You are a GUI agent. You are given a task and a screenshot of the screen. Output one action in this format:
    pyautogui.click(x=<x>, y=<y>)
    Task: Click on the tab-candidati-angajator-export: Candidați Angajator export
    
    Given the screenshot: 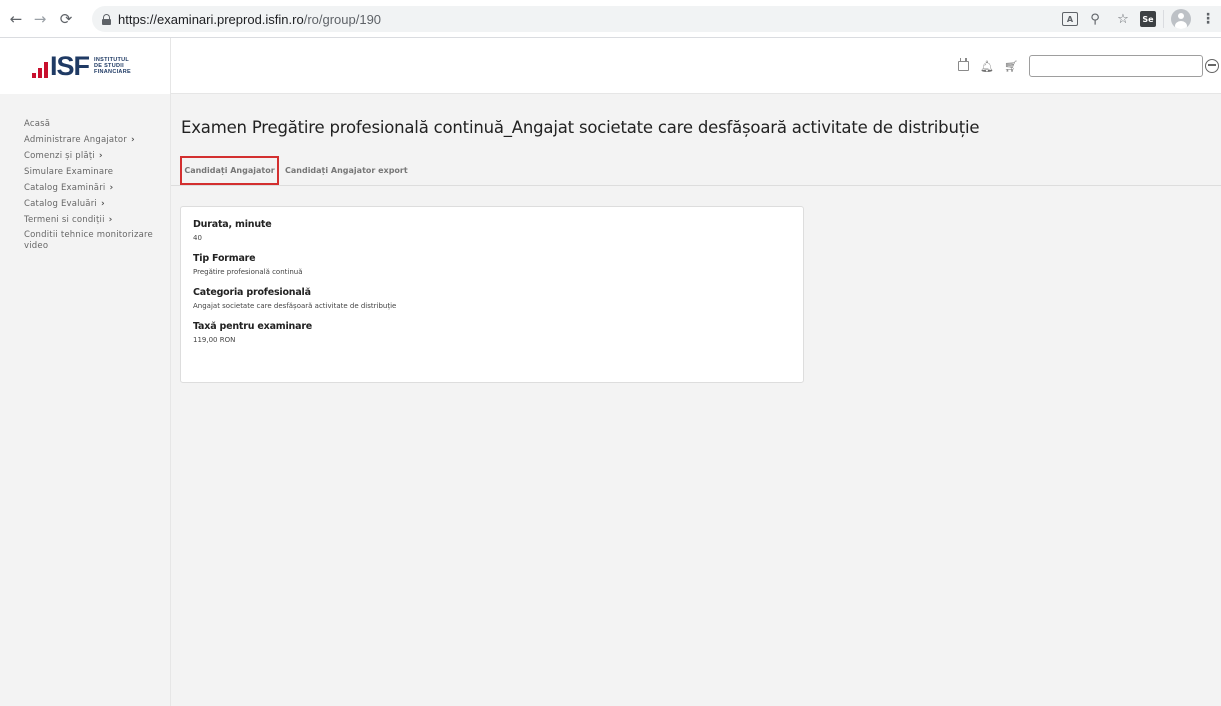 What is the action you would take?
    pyautogui.click(x=346, y=170)
    